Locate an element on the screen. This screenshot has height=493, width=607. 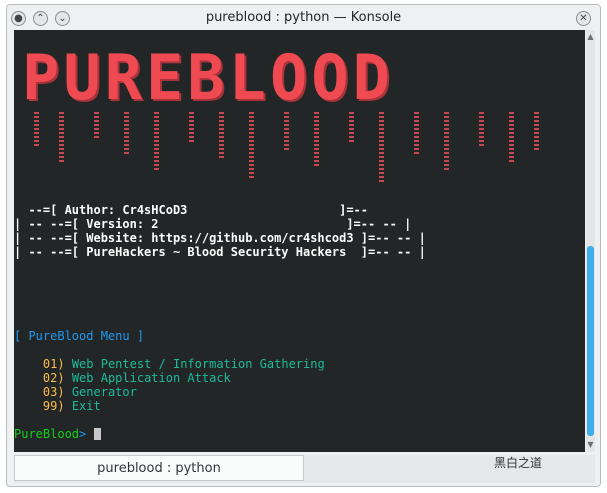
window-title: pureblood : python — Konsole is located at coordinates (303, 17).